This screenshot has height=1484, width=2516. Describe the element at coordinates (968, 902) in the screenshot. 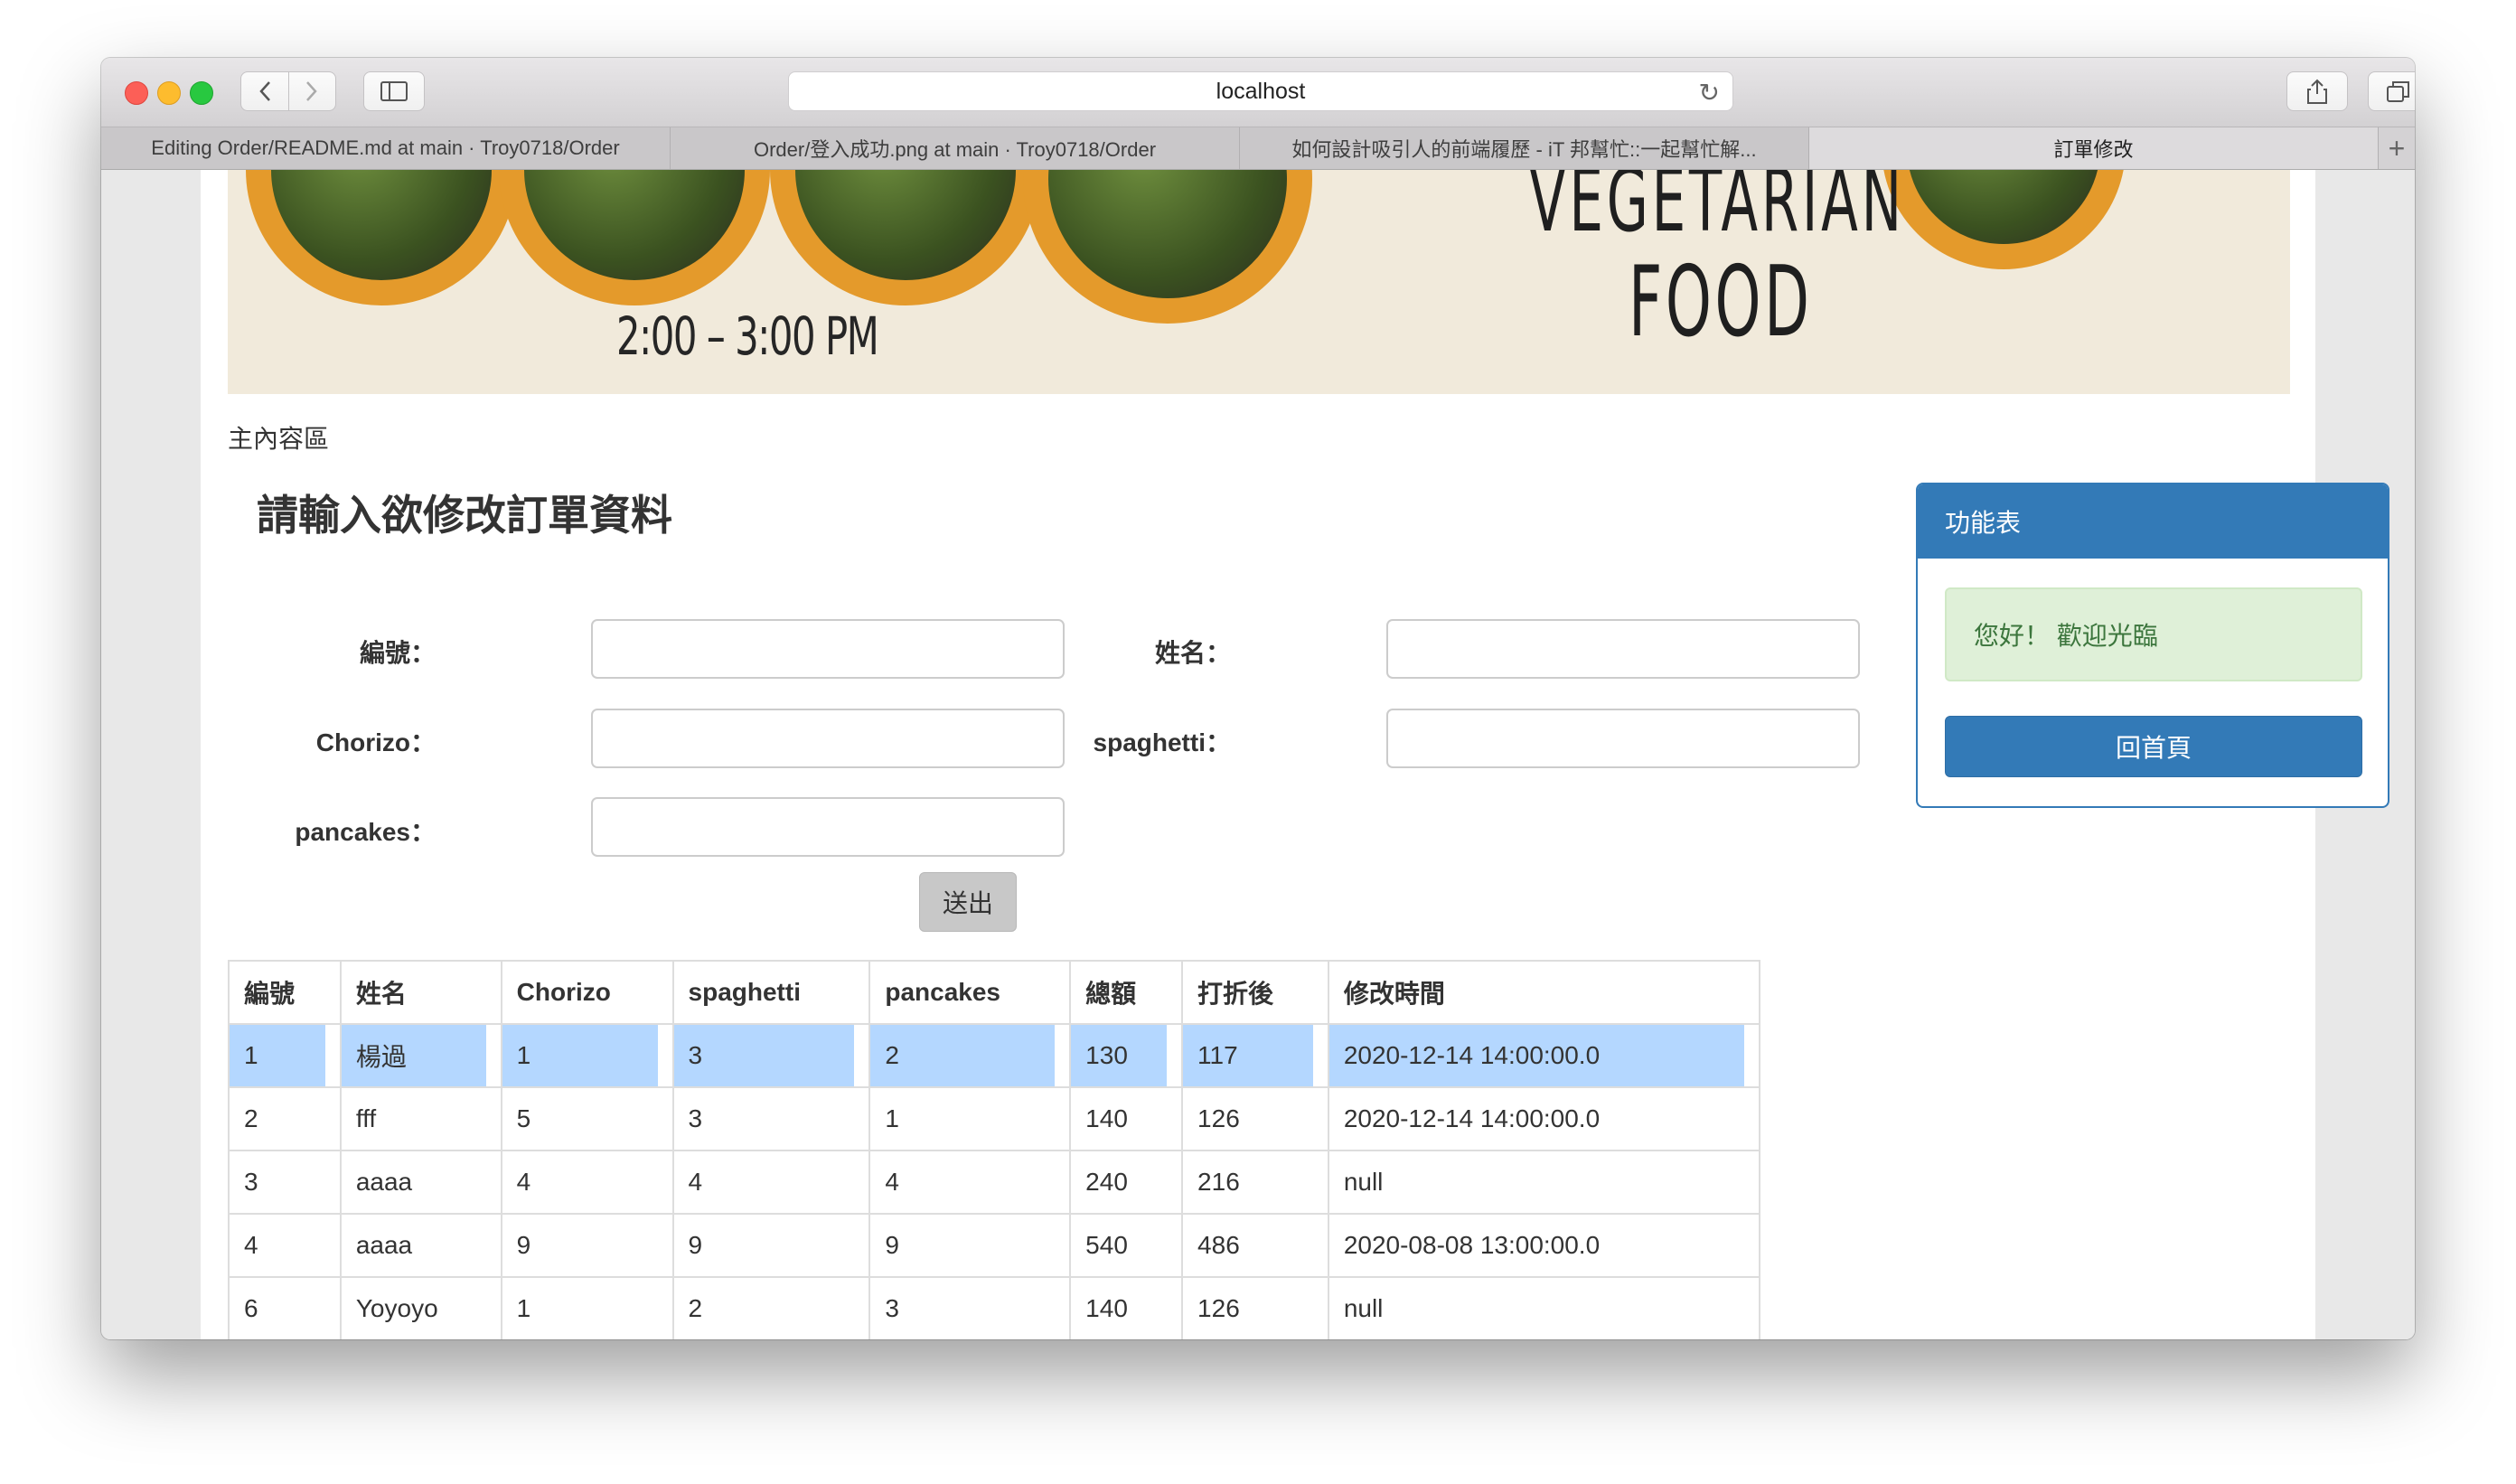

I see `submit-button: 送出` at that location.